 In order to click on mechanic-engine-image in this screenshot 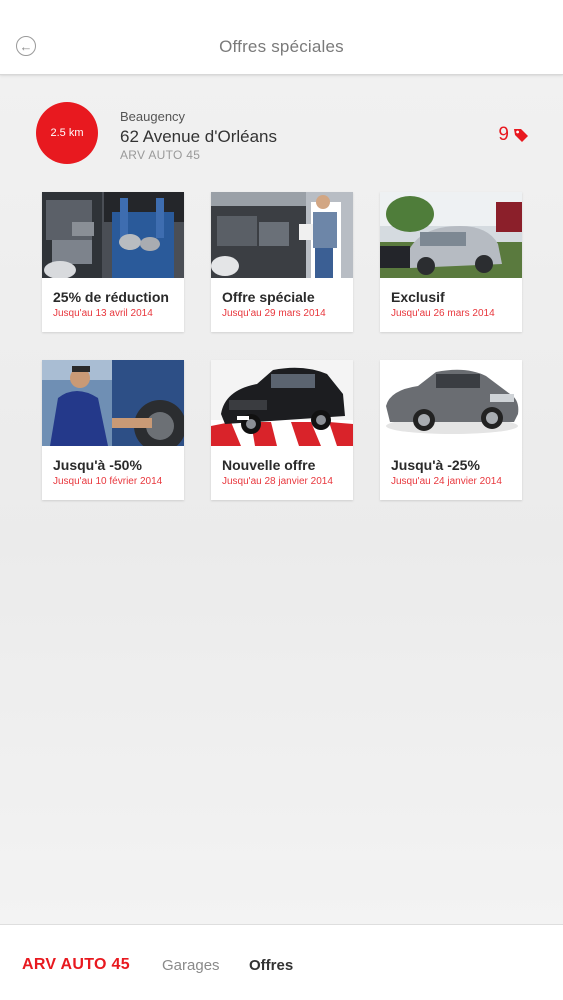, I will do `click(113, 235)`.